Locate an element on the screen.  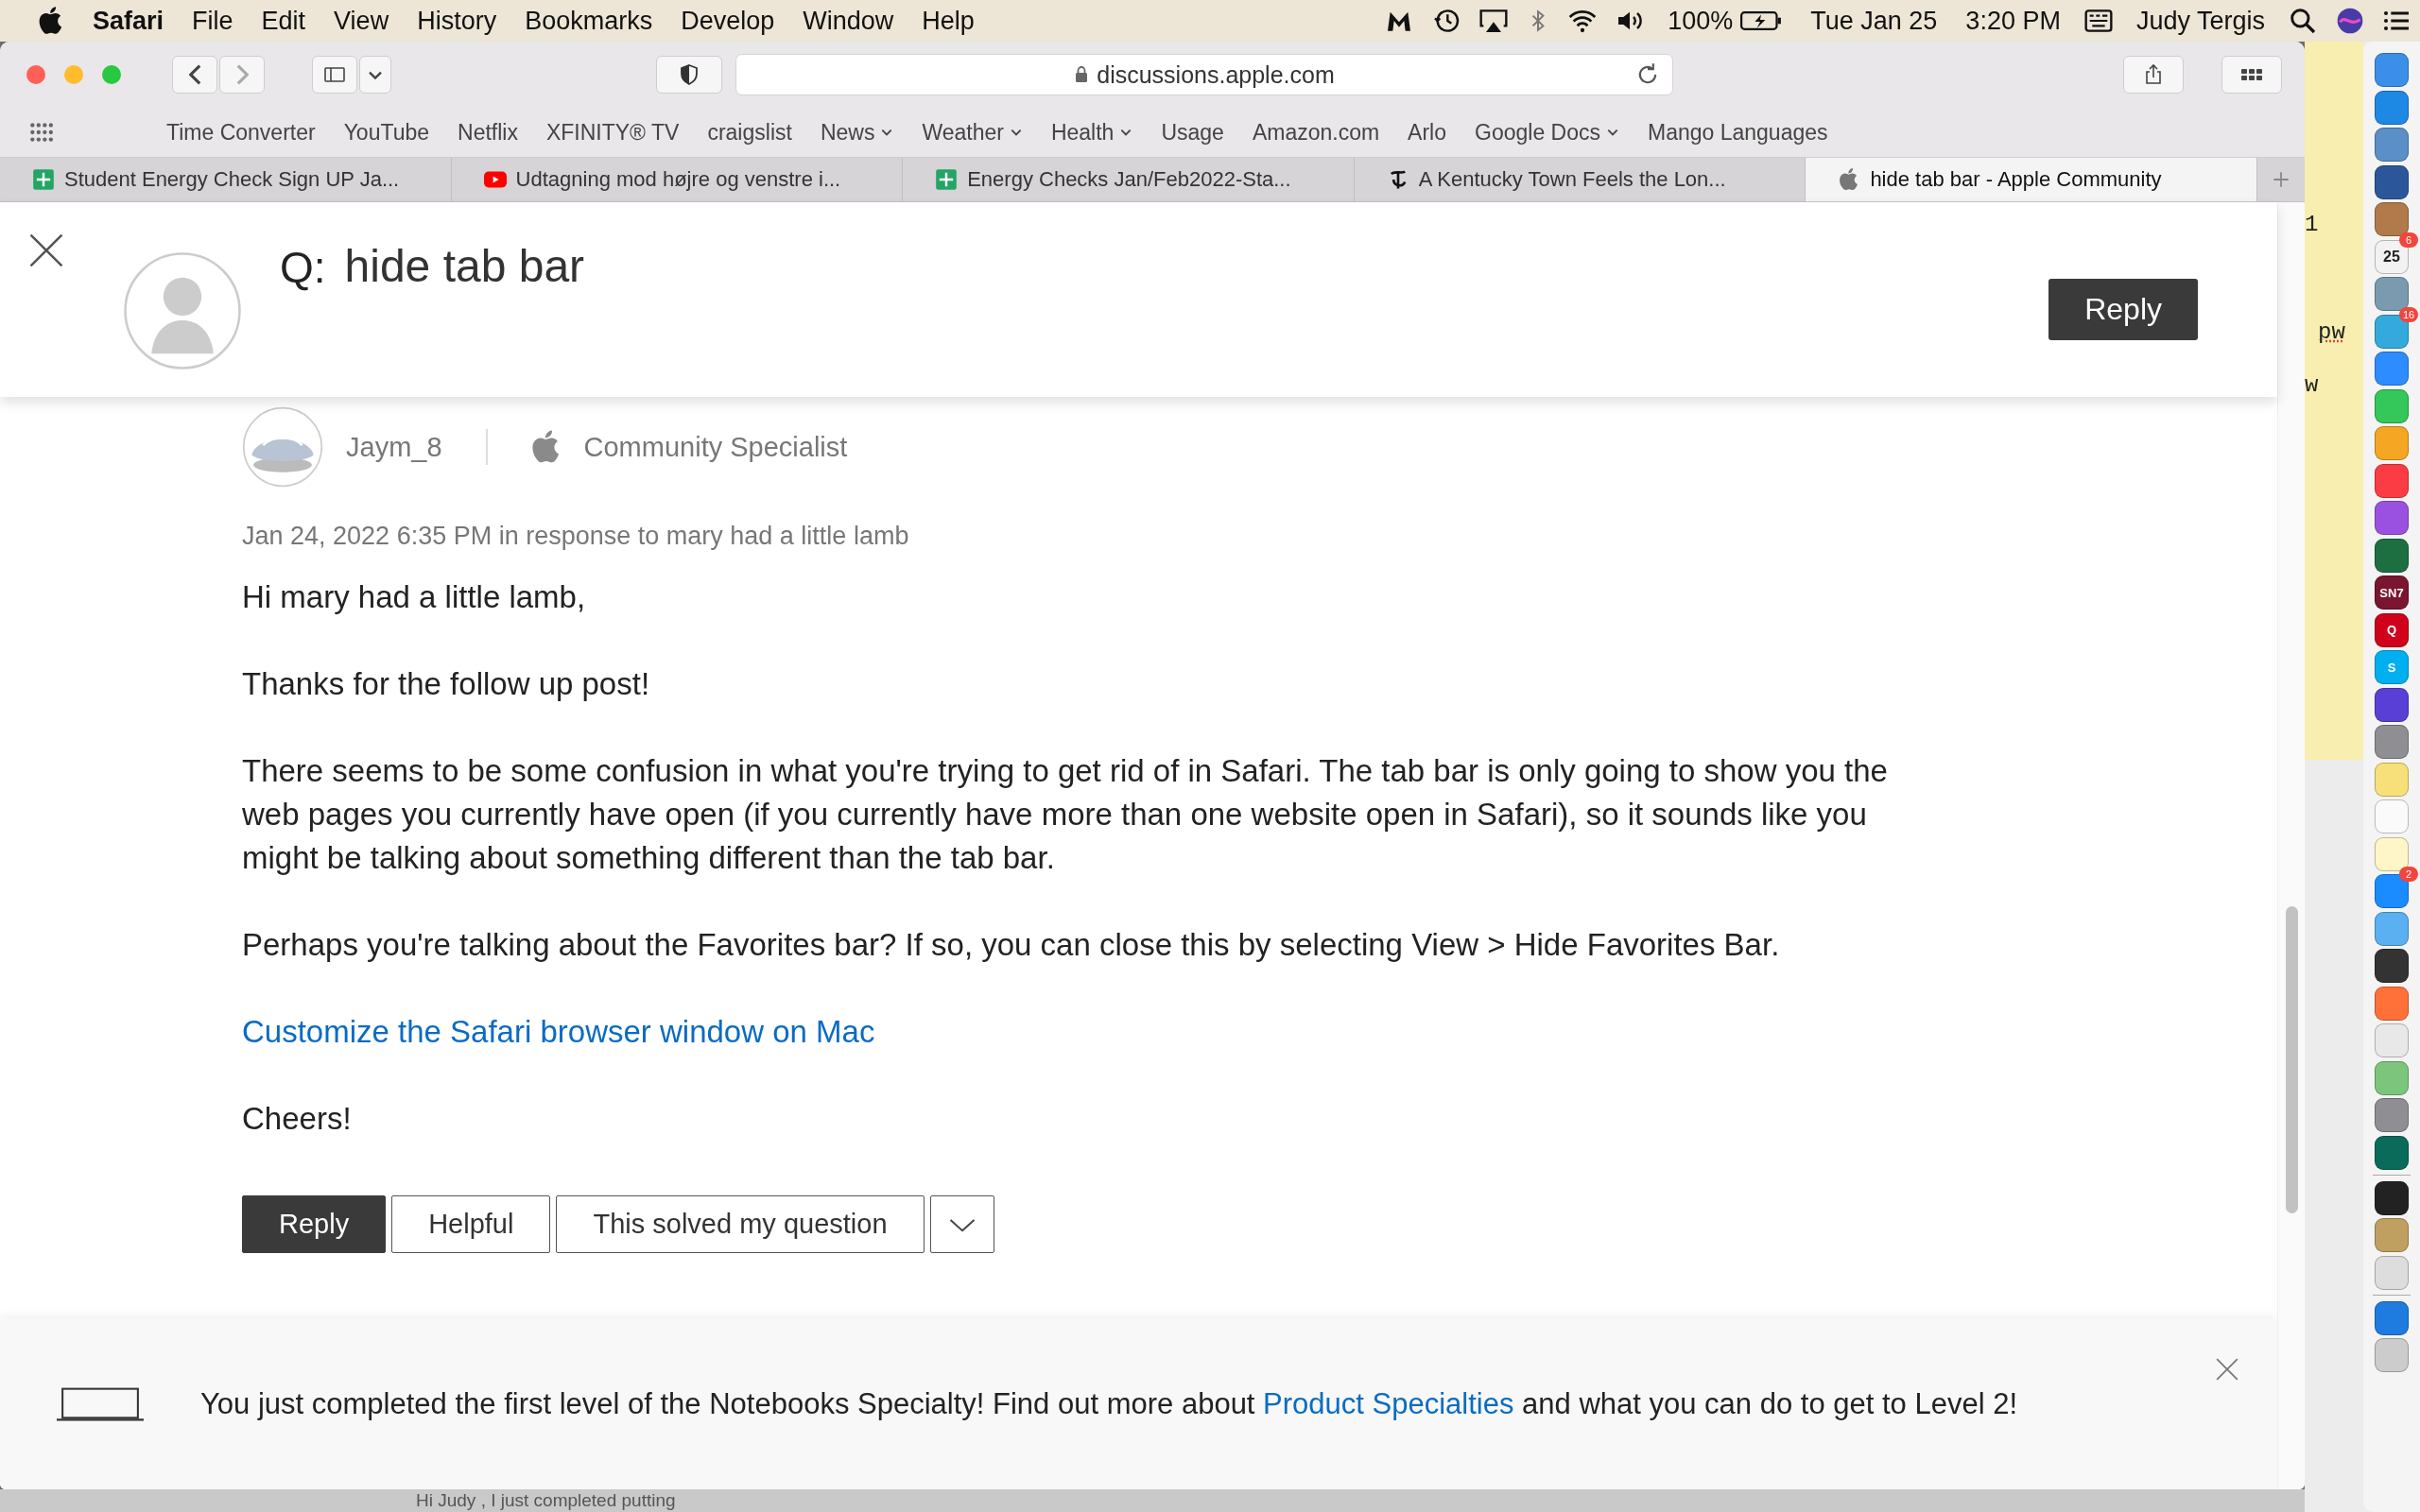
battery-percentage: 100% is located at coordinates (1701, 21).